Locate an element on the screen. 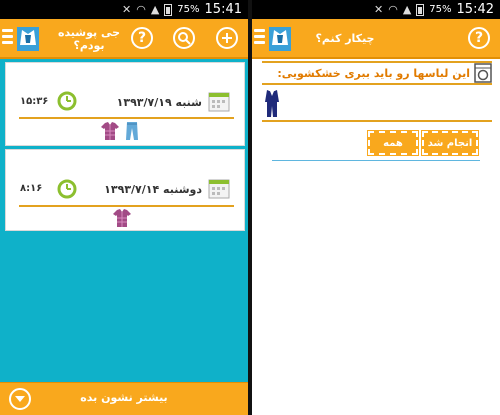  action-bar: چیکار کنم؟ ? is located at coordinates (376, 39).